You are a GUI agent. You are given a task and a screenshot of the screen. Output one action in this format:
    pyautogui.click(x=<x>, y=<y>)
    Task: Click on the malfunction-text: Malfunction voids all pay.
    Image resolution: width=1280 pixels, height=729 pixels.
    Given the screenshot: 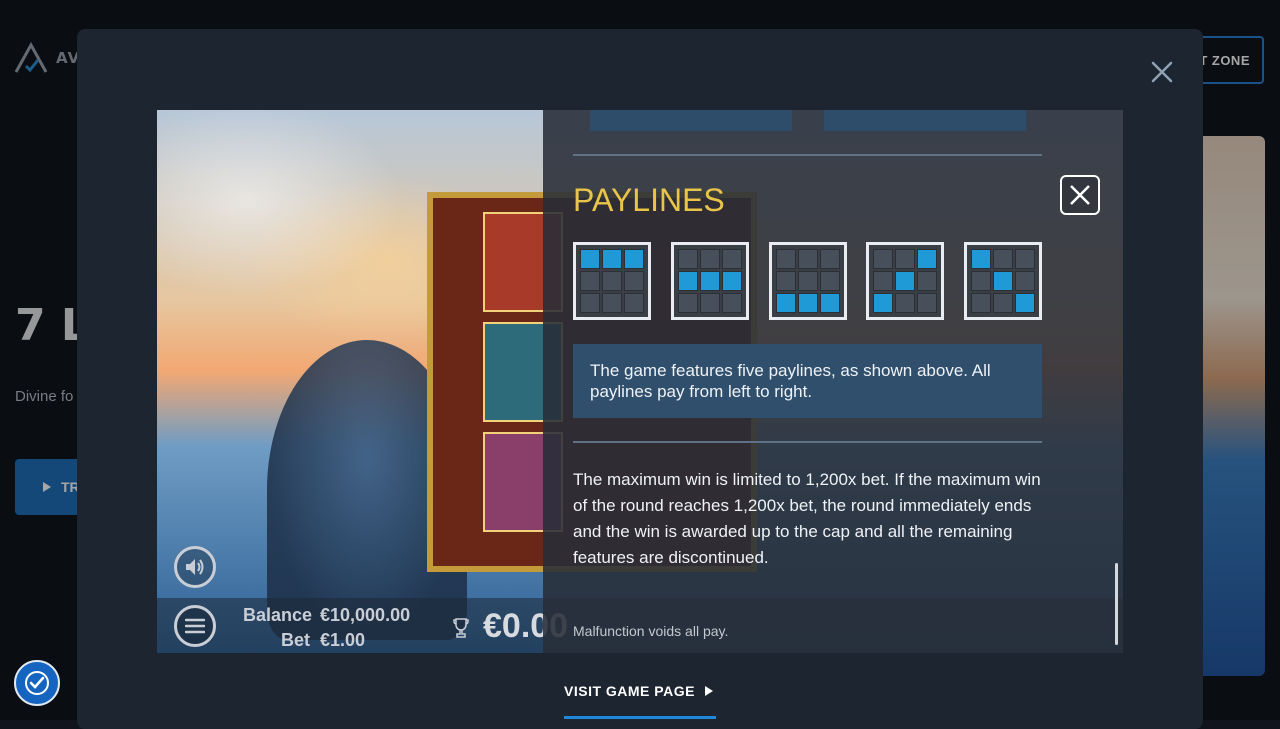 What is the action you would take?
    pyautogui.click(x=651, y=631)
    